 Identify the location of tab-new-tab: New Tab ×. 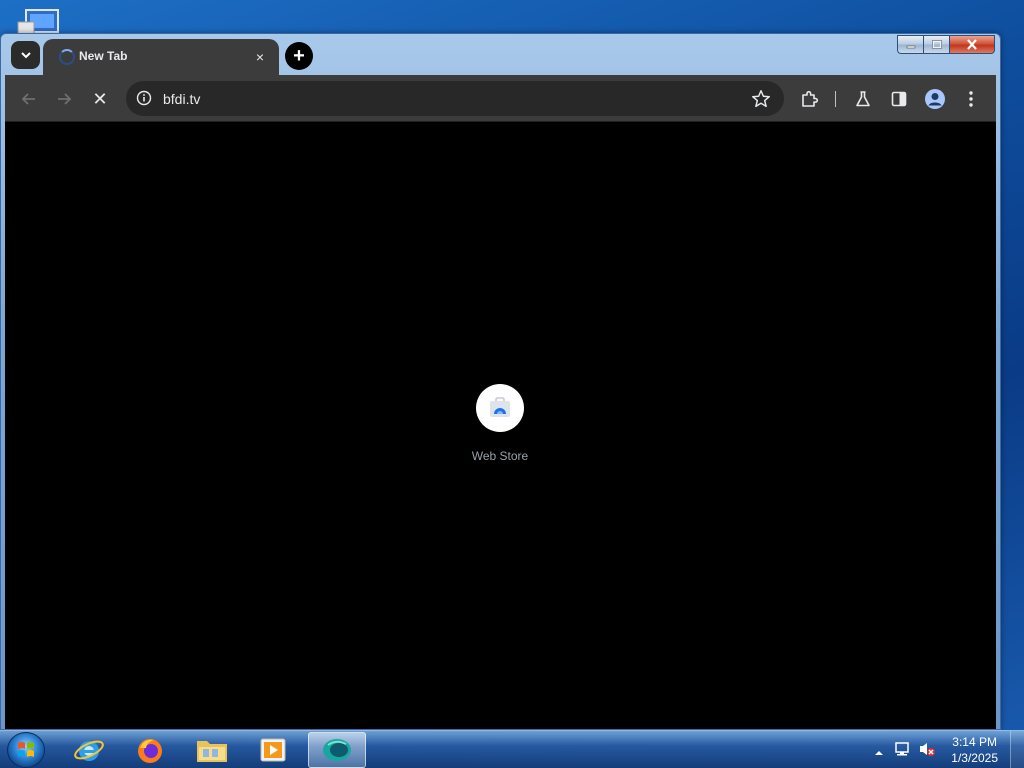
(161, 57).